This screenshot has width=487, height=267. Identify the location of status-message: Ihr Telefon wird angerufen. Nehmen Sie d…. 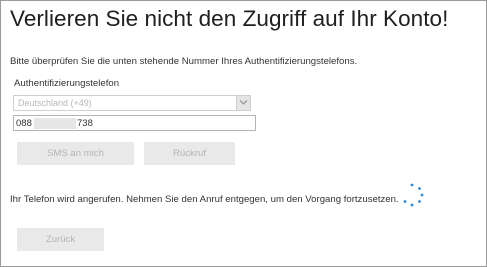
(204, 199).